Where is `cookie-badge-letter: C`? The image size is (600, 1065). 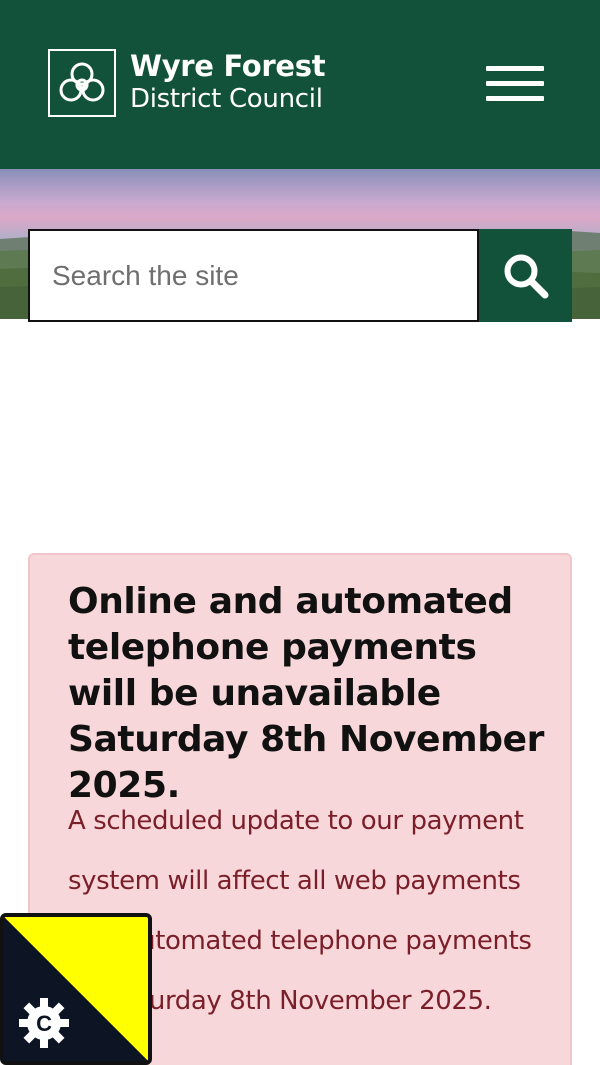 cookie-badge-letter: C is located at coordinates (44, 1023).